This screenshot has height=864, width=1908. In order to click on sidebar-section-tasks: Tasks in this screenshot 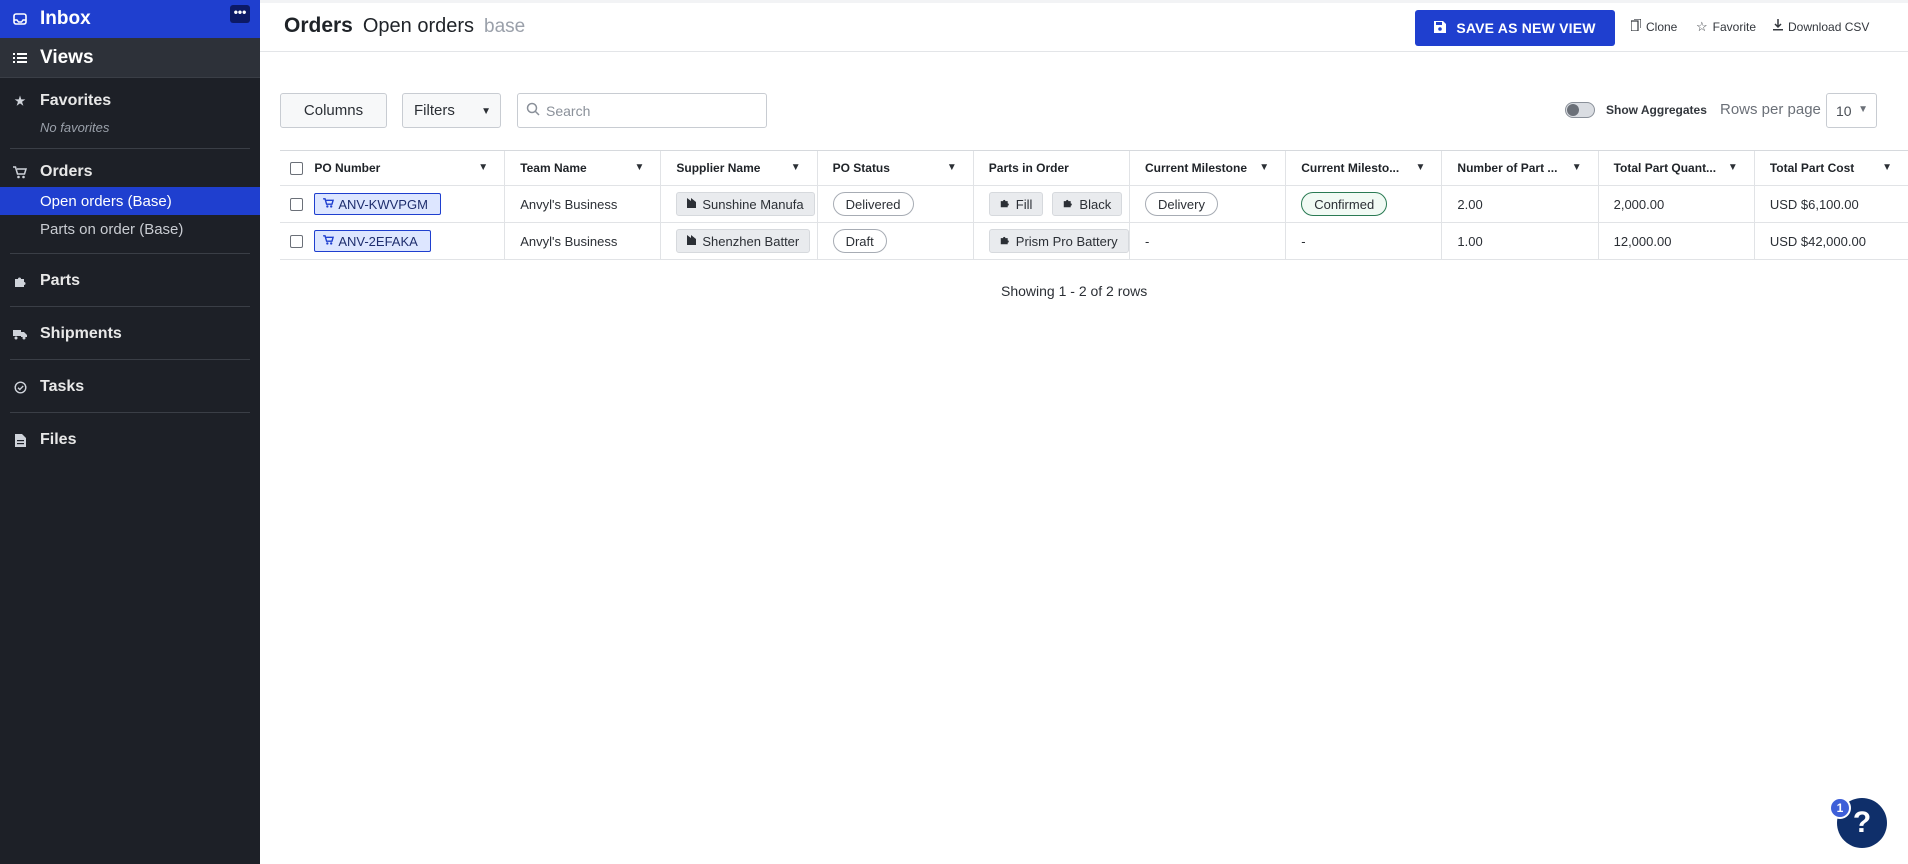, I will do `click(130, 387)`.